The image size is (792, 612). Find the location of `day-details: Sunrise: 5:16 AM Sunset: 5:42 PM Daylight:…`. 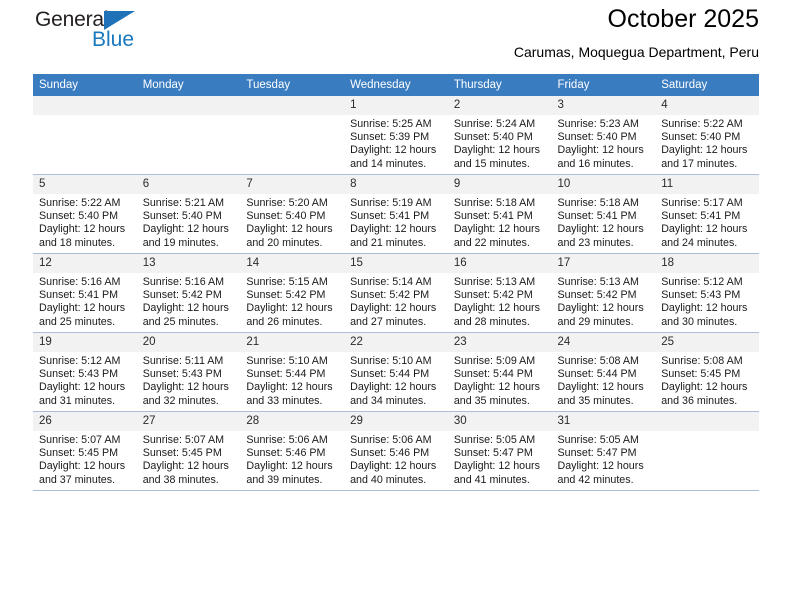

day-details: Sunrise: 5:16 AM Sunset: 5:42 PM Daylight:… is located at coordinates (189, 301).